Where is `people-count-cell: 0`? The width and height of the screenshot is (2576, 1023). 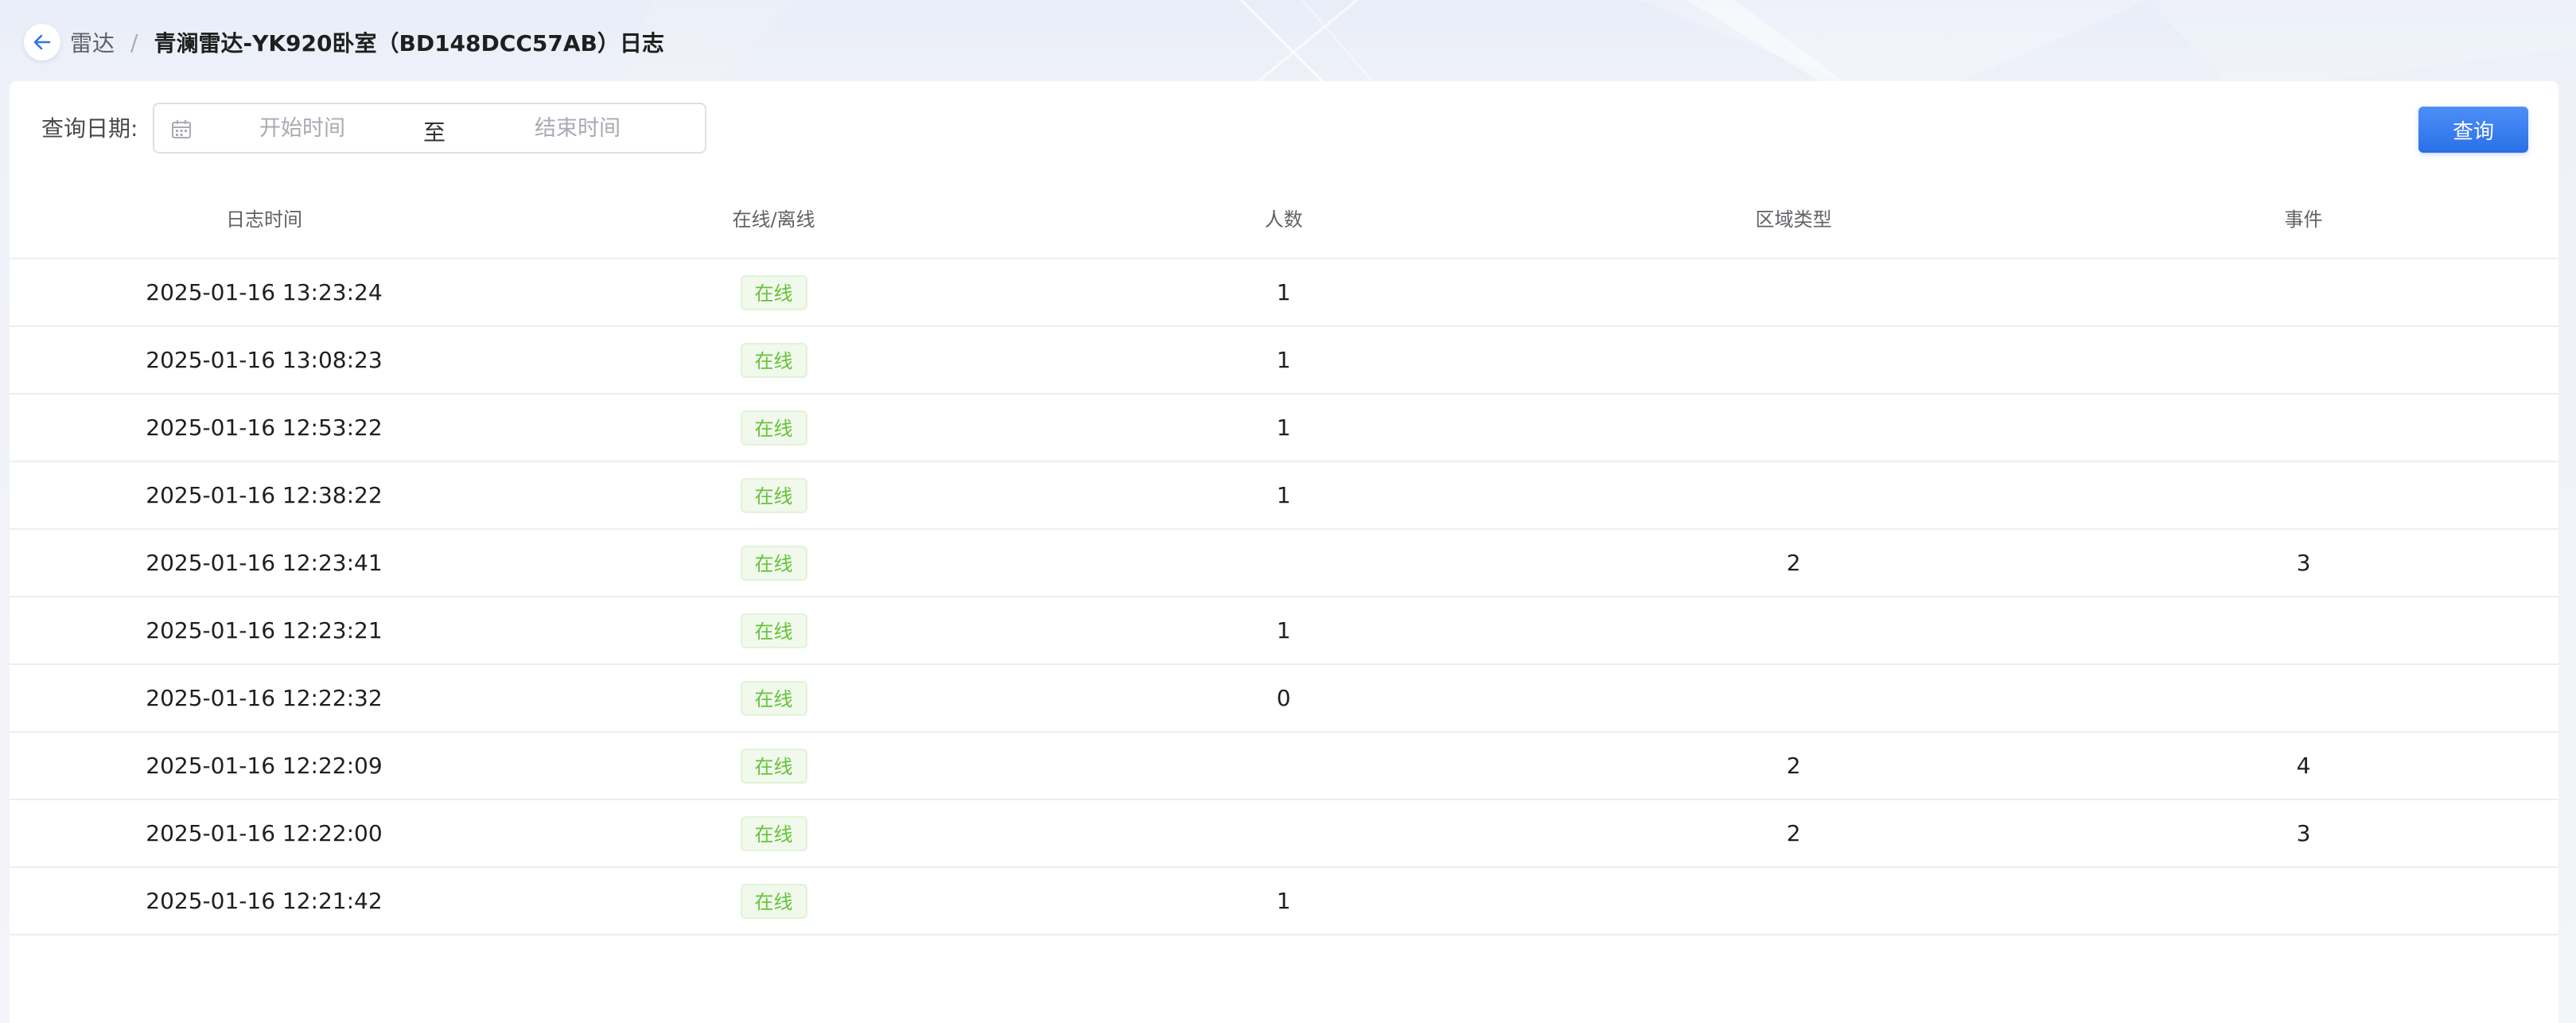 people-count-cell: 0 is located at coordinates (1284, 698).